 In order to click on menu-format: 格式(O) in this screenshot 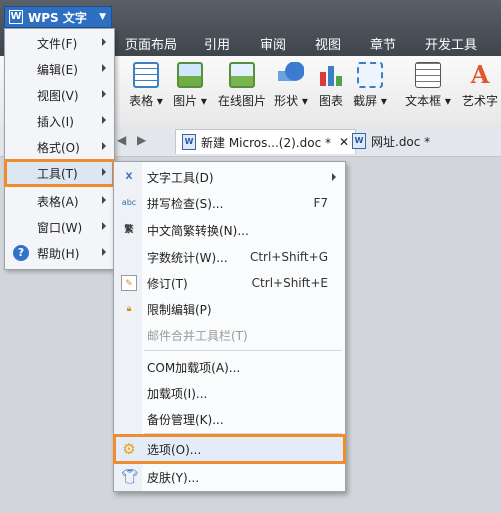, I will do `click(59, 147)`.